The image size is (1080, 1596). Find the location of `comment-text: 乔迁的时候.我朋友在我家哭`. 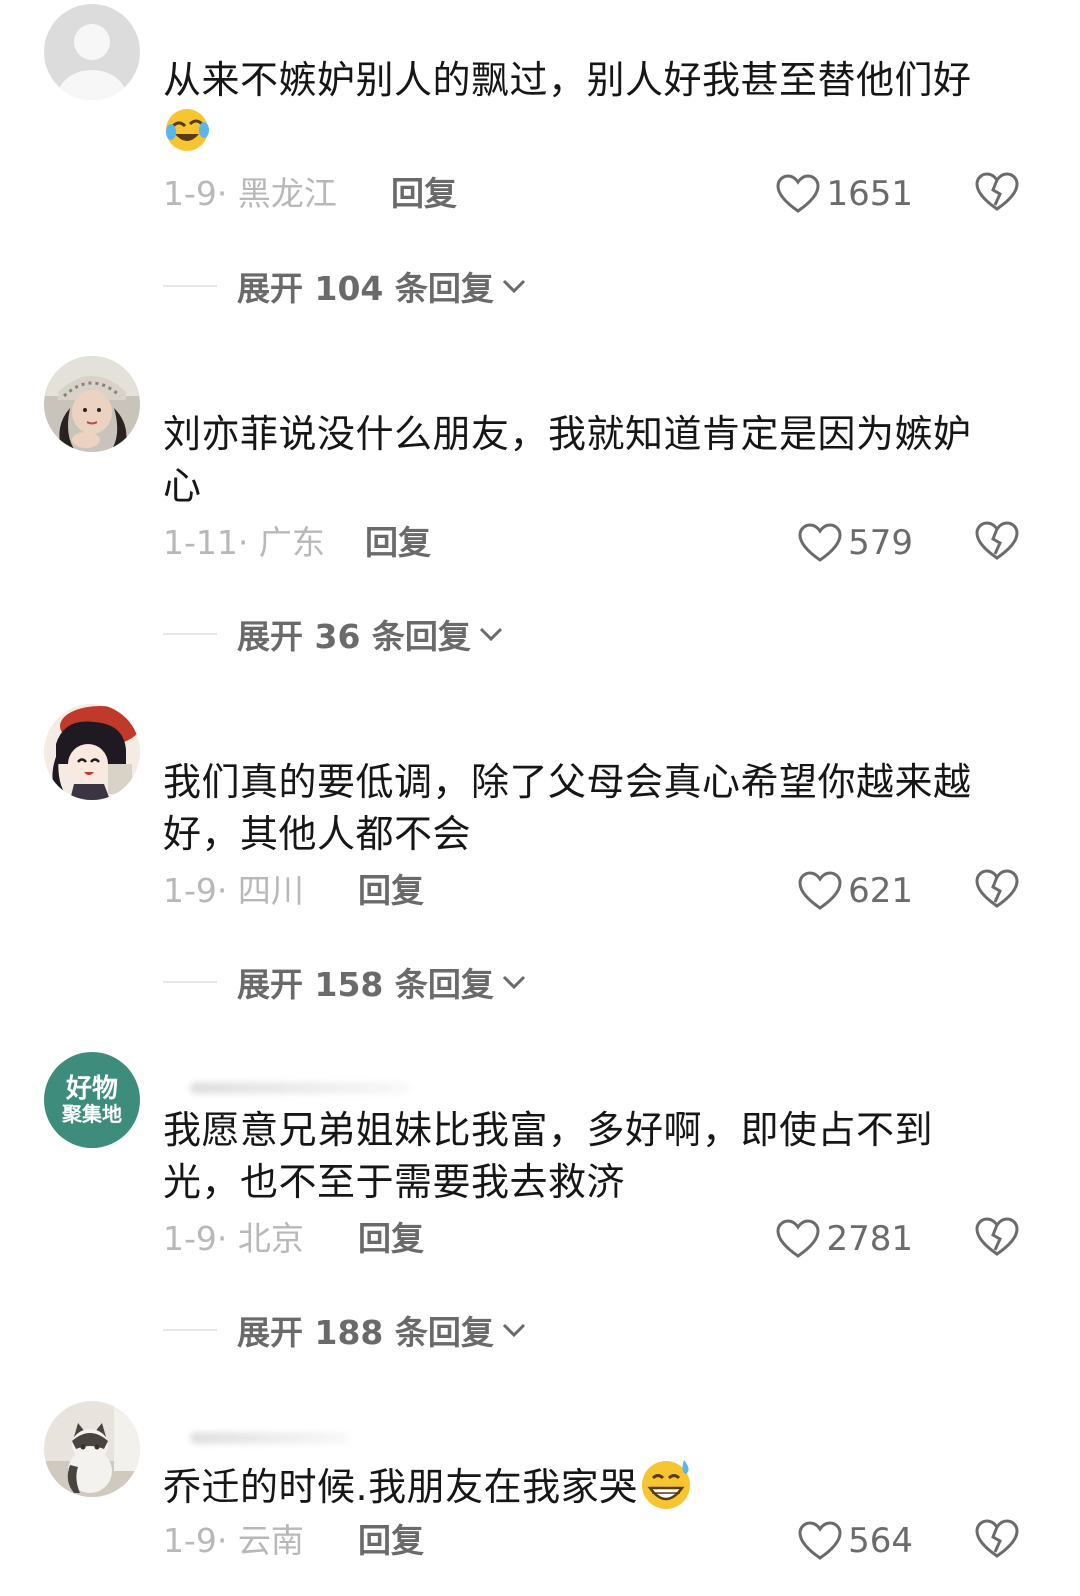

comment-text: 乔迁的时候.我朋友在我家哭 is located at coordinates (583, 1484).